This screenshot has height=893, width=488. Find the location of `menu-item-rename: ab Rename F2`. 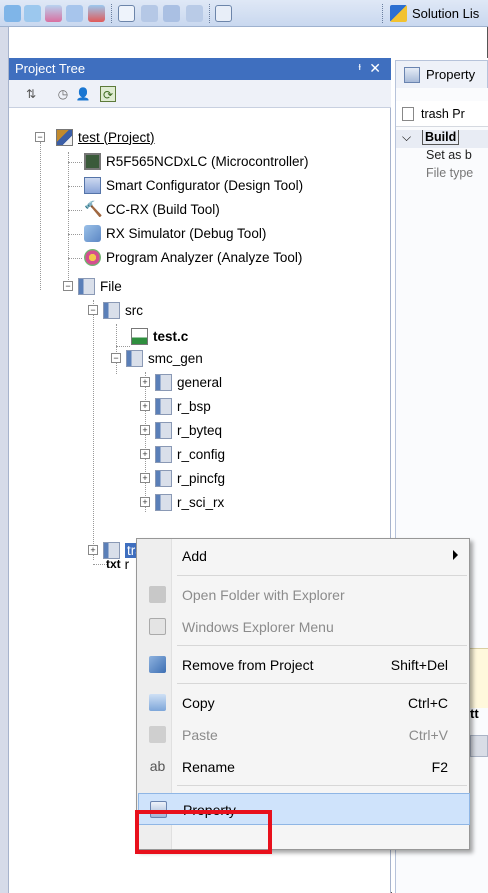

menu-item-rename: ab Rename F2 is located at coordinates (304, 767).